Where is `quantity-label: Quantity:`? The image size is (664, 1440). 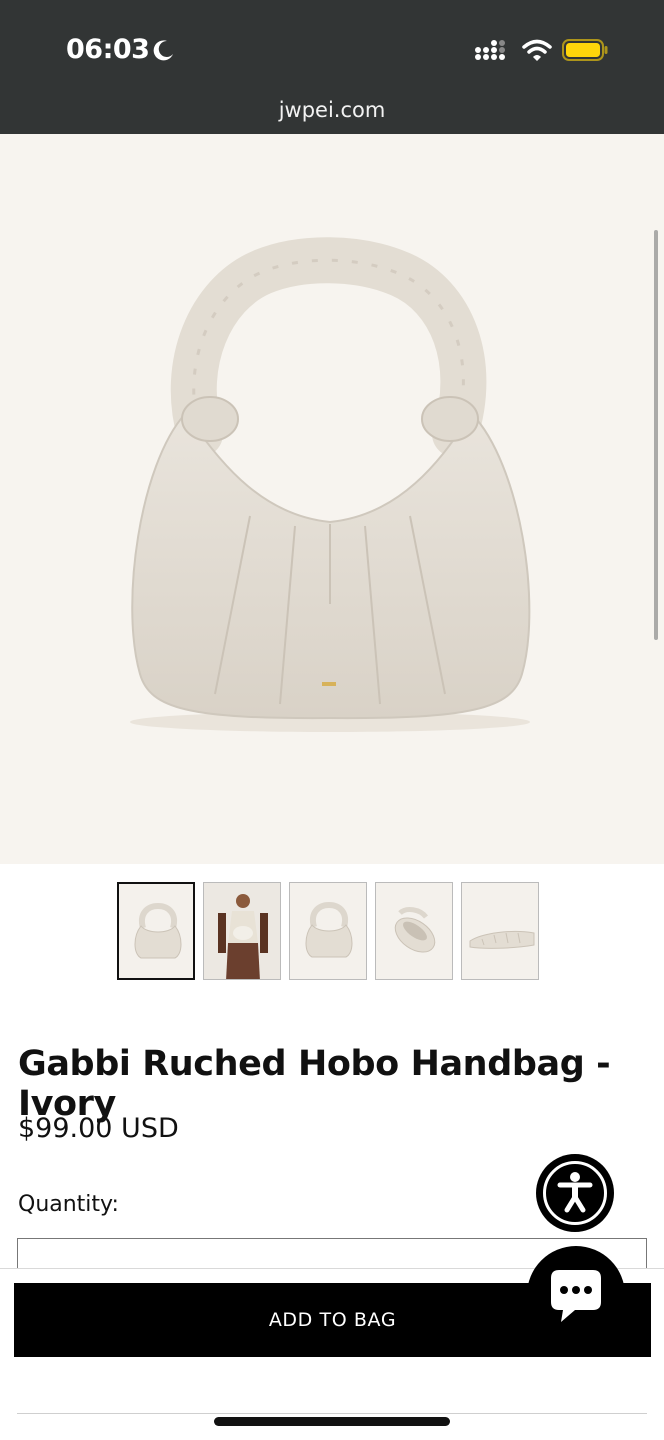 quantity-label: Quantity: is located at coordinates (68, 1204).